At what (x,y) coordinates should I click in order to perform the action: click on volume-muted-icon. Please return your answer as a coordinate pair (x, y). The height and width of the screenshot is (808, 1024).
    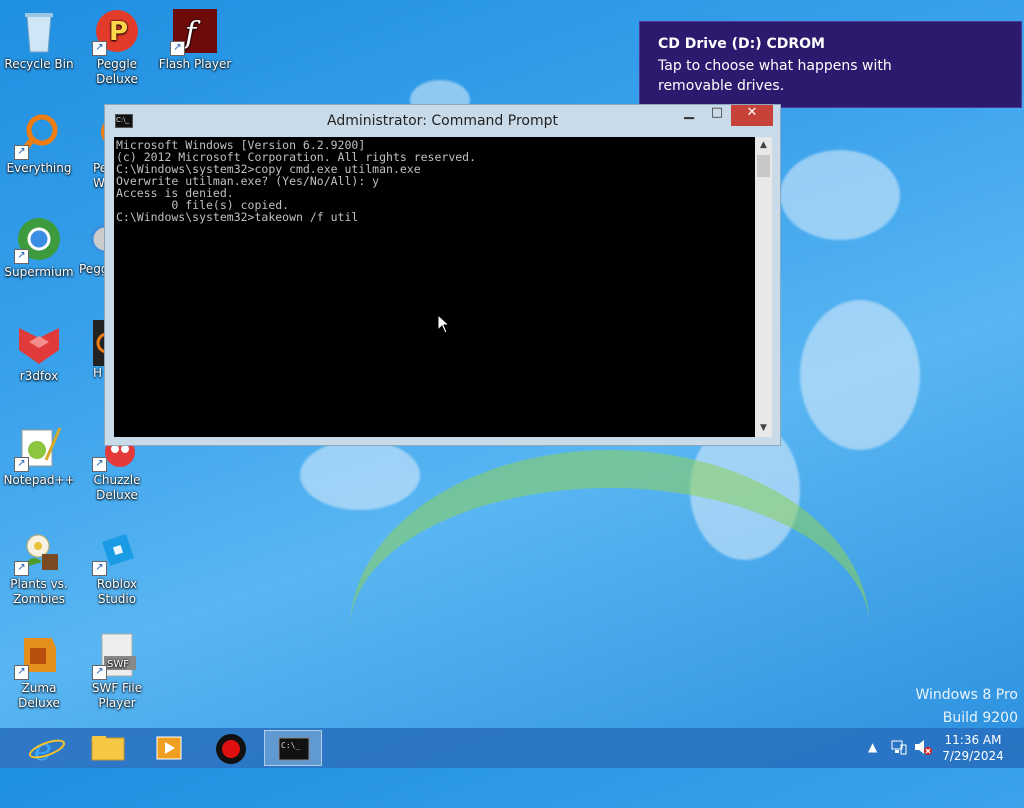
    Looking at the image, I should click on (923, 758).